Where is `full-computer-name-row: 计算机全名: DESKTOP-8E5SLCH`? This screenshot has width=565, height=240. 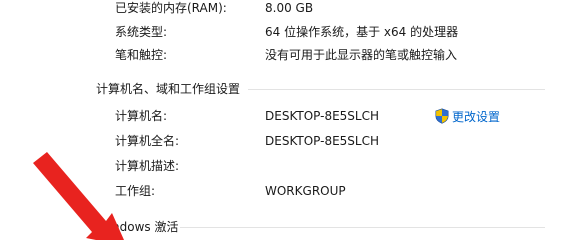
full-computer-name-row: 计算机全名: DESKTOP-8E5SLCH is located at coordinates (282, 141).